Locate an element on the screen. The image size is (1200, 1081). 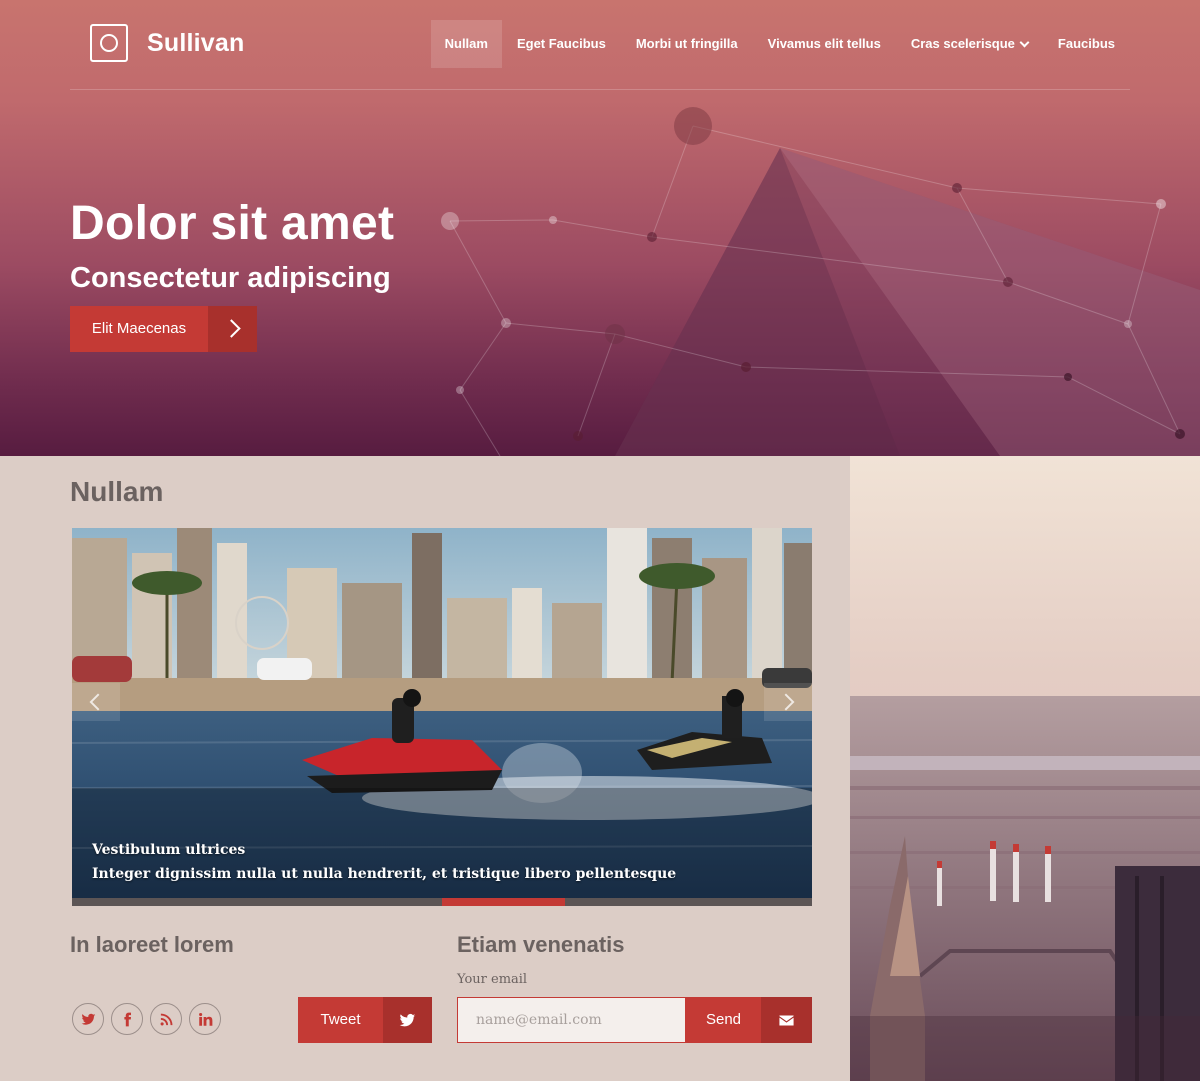
nav-item-cras-scelerisque: Cras scelerisque is located at coordinates (969, 44).